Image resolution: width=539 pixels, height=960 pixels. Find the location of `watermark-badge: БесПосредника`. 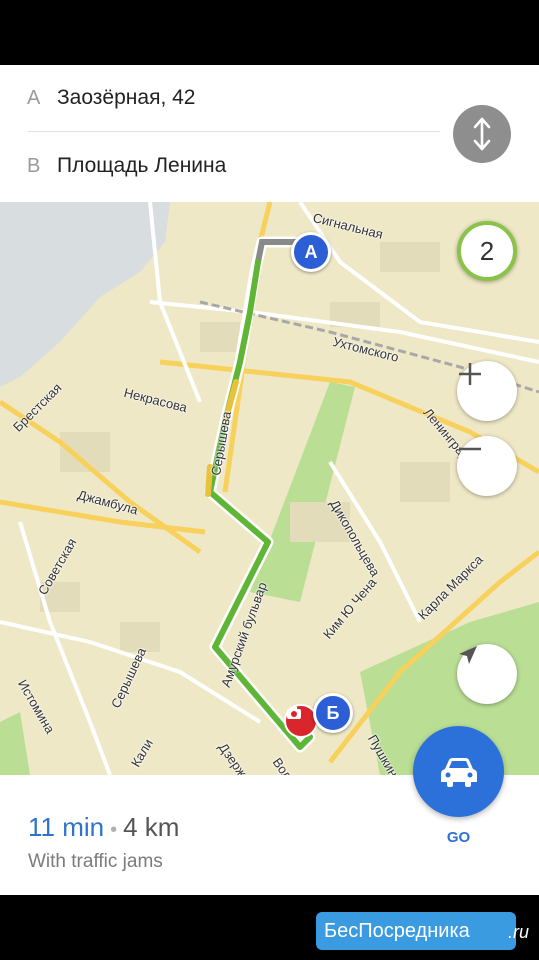

watermark-badge: БесПосредника is located at coordinates (416, 931).